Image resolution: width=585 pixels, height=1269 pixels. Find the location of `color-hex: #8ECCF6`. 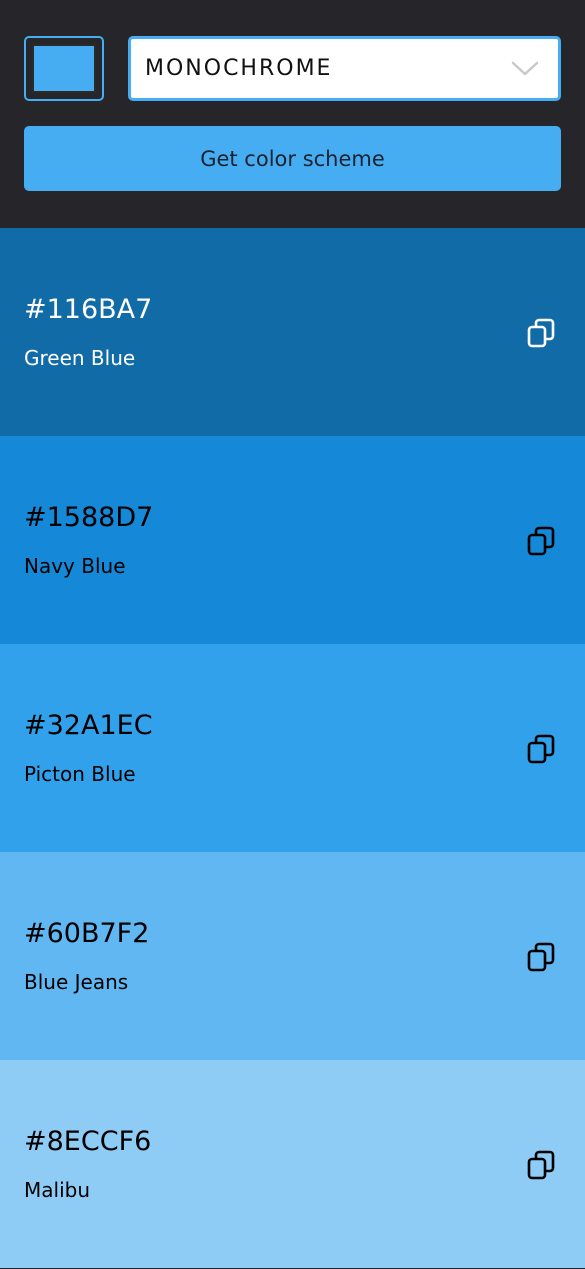

color-hex: #8ECCF6 is located at coordinates (88, 1141).